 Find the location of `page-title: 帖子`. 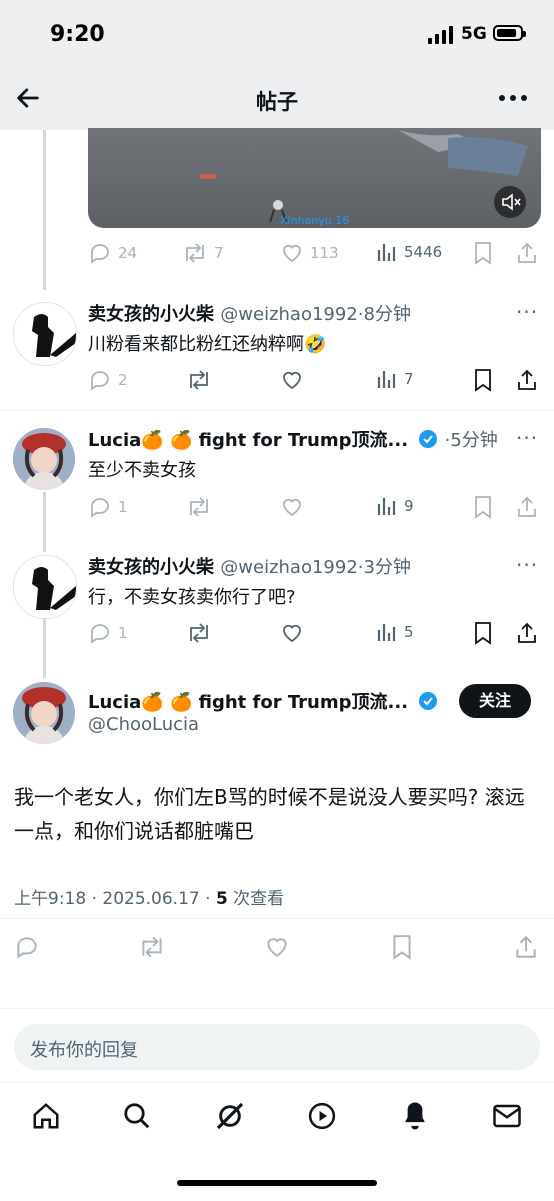

page-title: 帖子 is located at coordinates (277, 102).